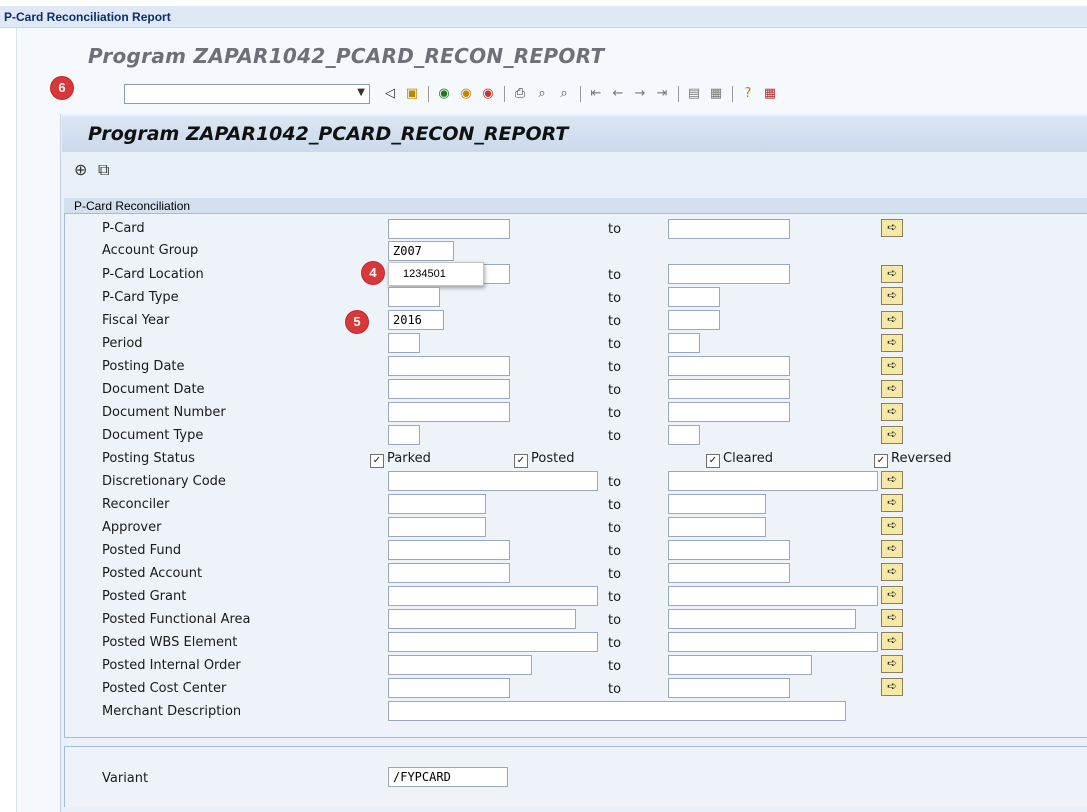 This screenshot has width=1087, height=812. What do you see at coordinates (449, 550) in the screenshot?
I see `posted-fund-low-input` at bounding box center [449, 550].